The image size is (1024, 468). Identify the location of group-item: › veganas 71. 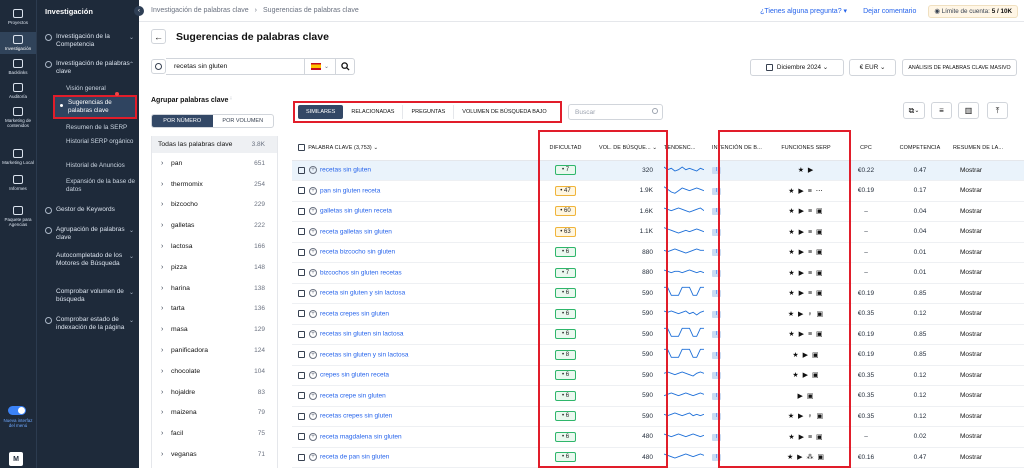
(214, 454).